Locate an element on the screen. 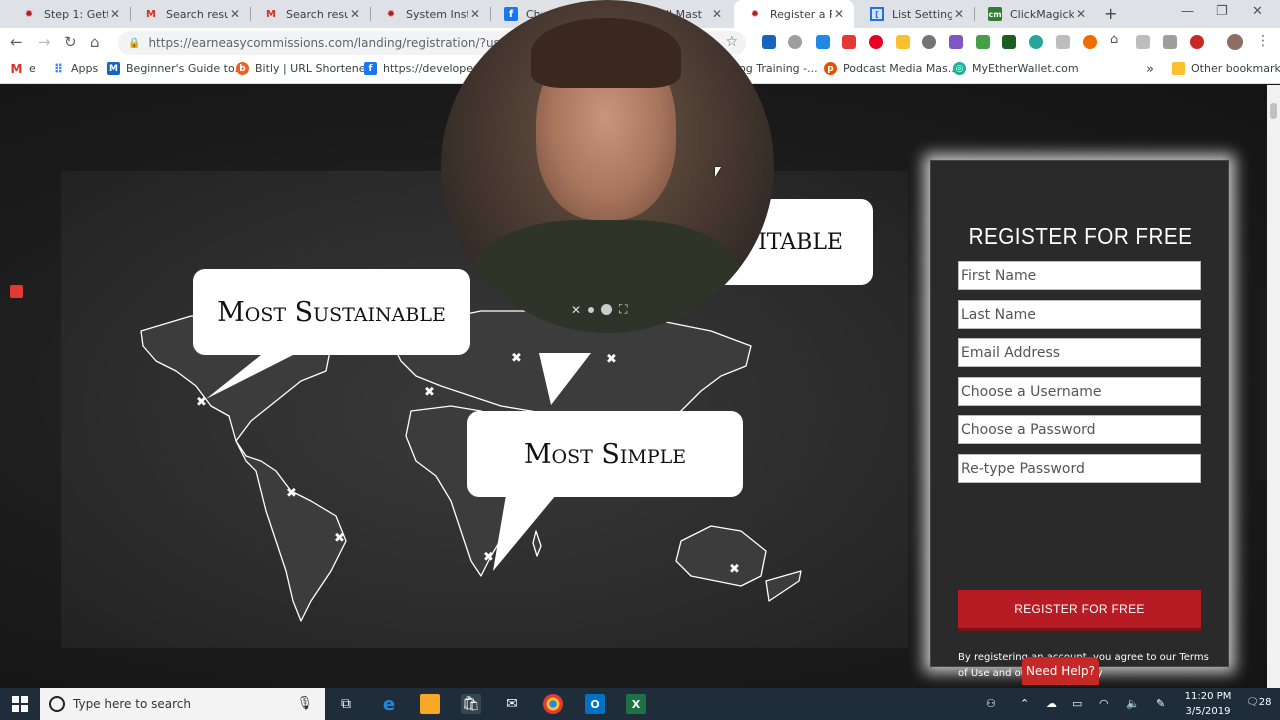 The width and height of the screenshot is (1280, 720). tab-system-instruct: ✹ System Instruct ✕ is located at coordinates (430, 14).